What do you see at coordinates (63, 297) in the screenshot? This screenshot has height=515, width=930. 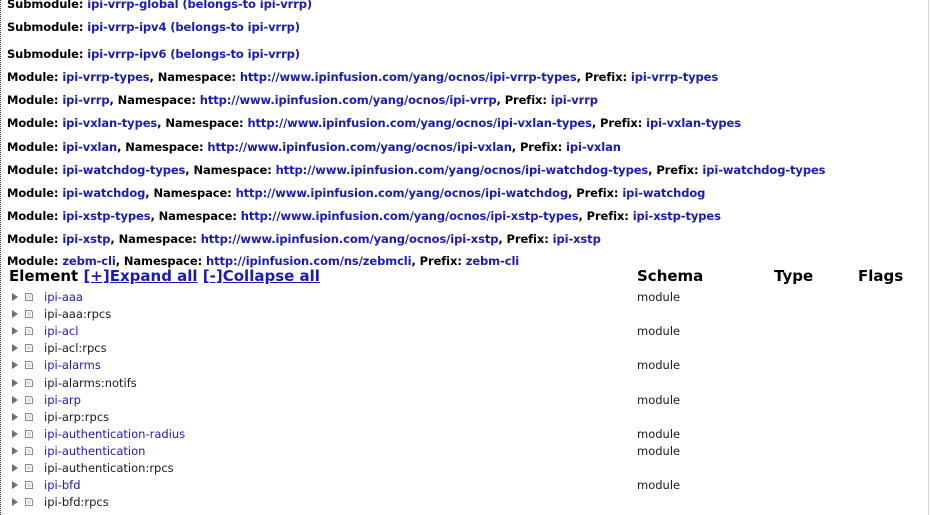 I see `tree-node-link: ipi-aaa` at bounding box center [63, 297].